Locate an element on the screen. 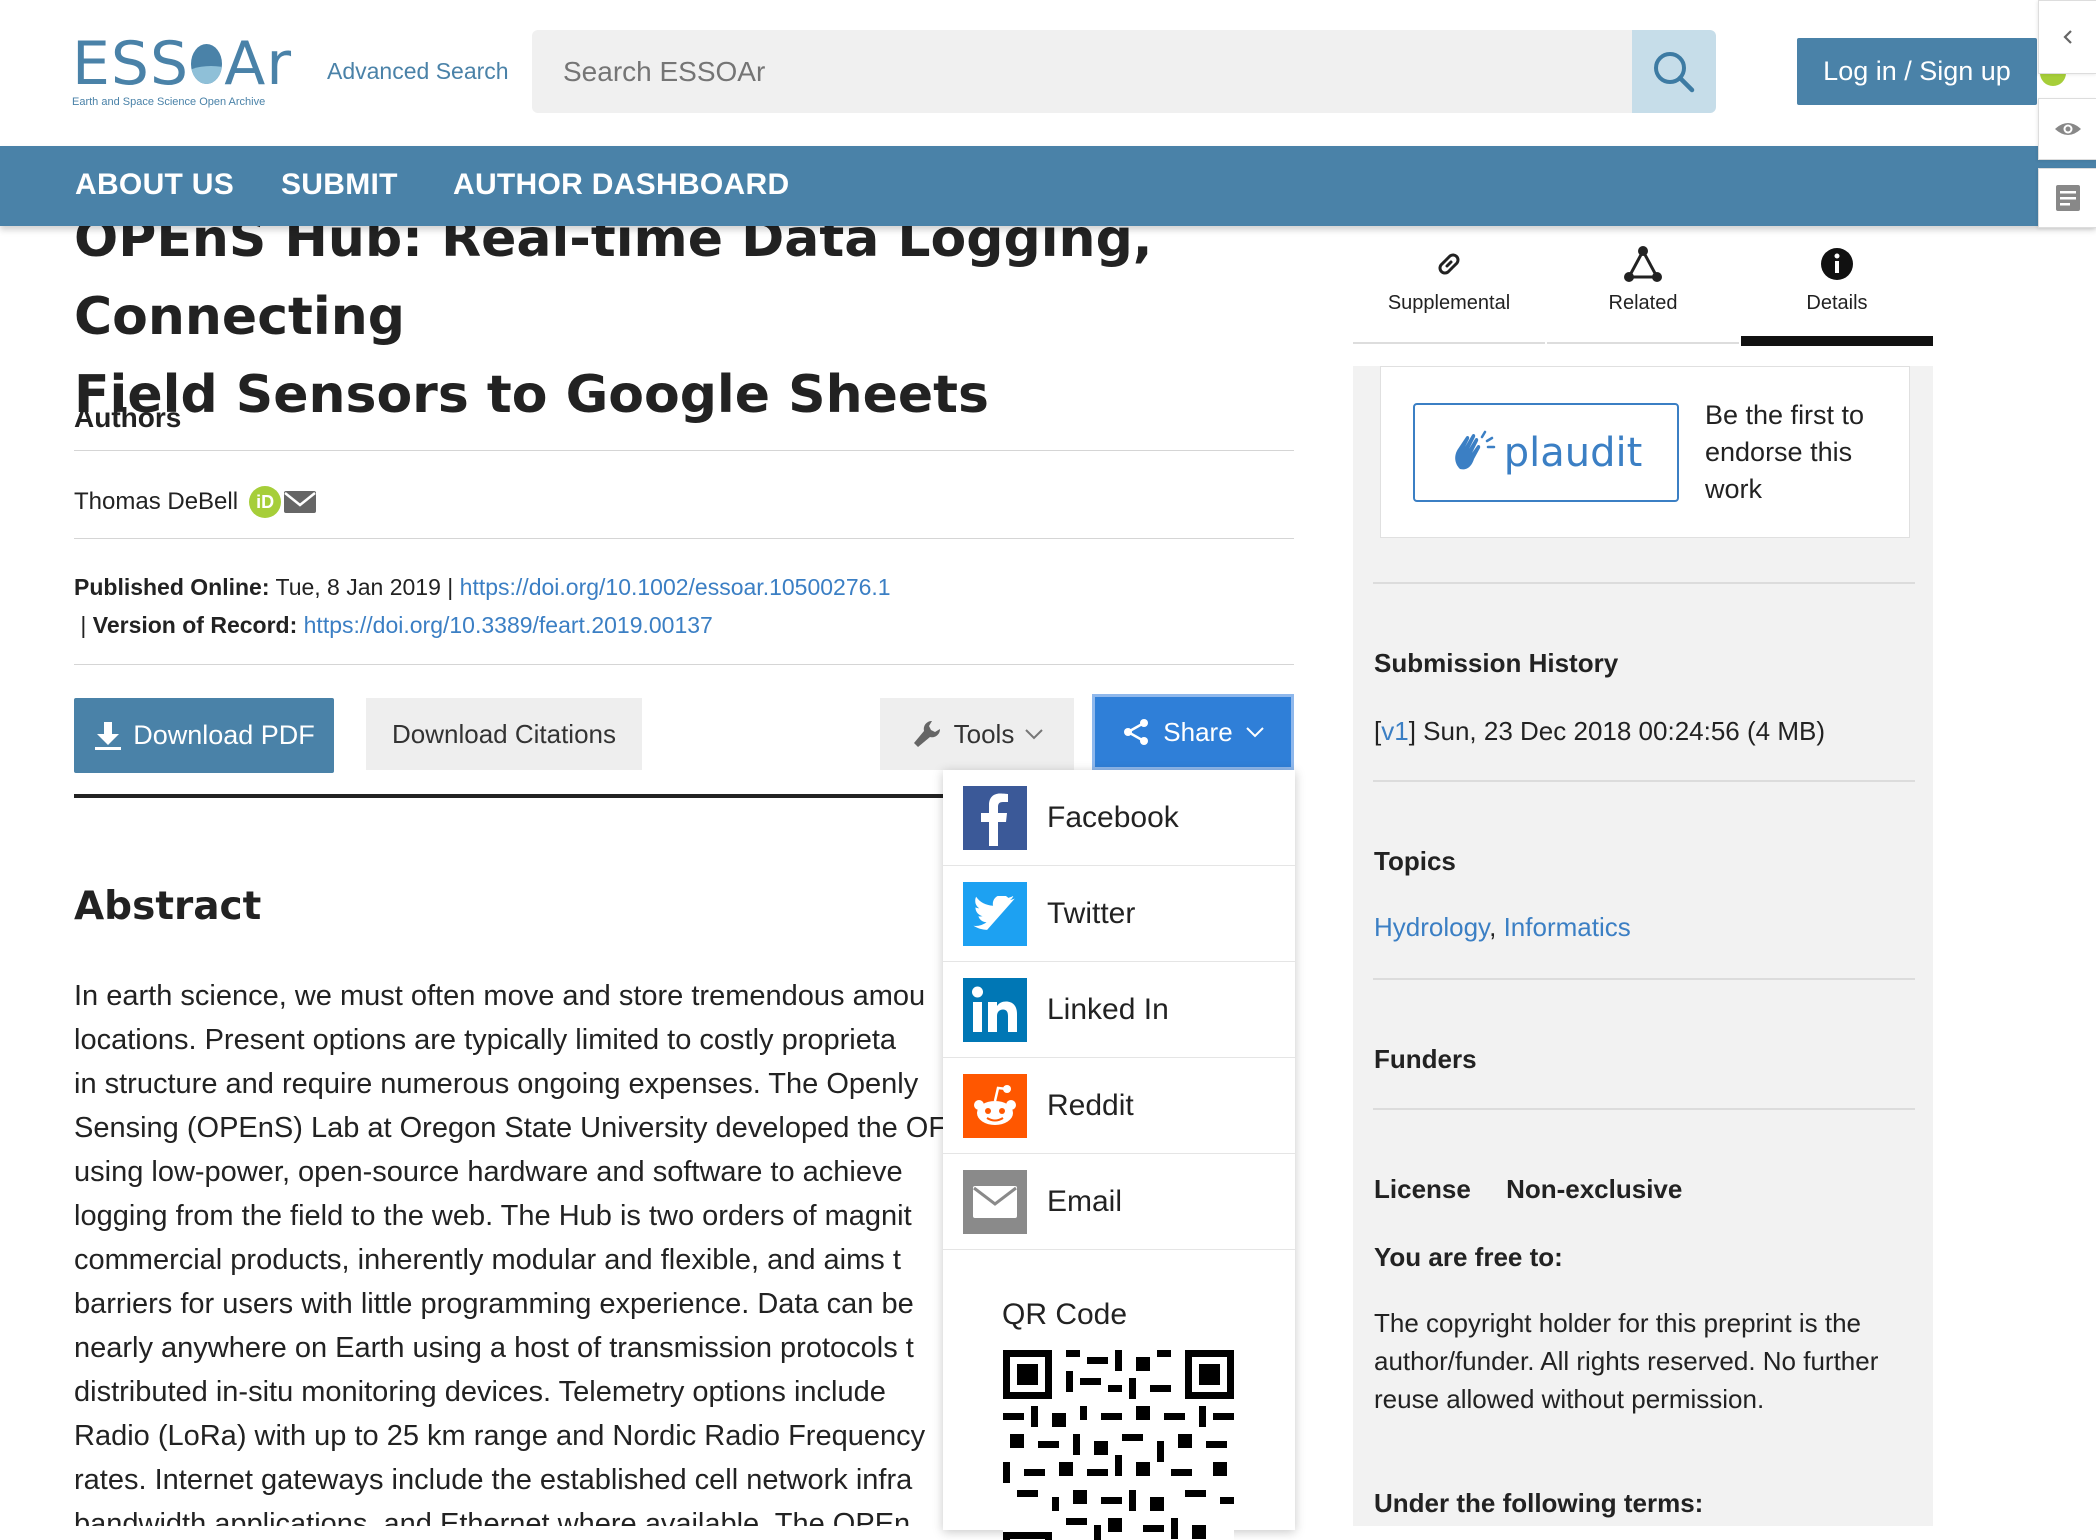 This screenshot has width=2096, height=1540. search-icon is located at coordinates (1674, 71).